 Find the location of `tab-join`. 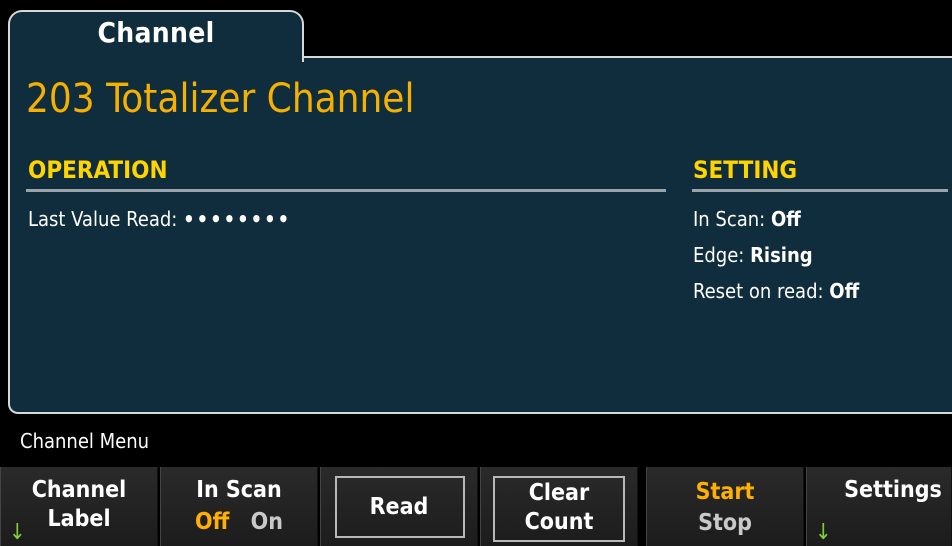

tab-join is located at coordinates (156, 57).